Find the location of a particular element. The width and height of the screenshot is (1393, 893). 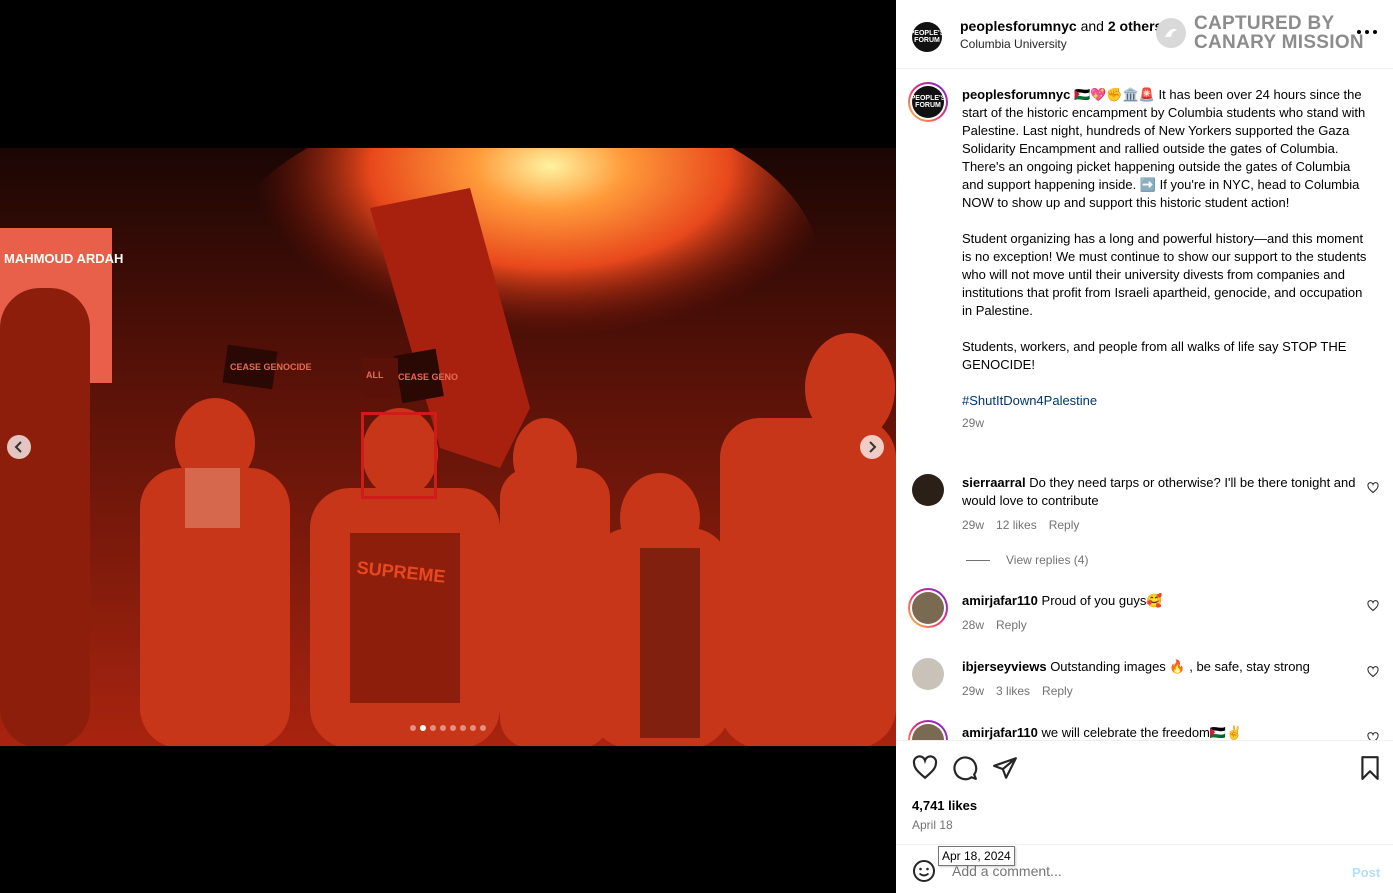

caption-username: peoplesforumnyc is located at coordinates (1016, 94).